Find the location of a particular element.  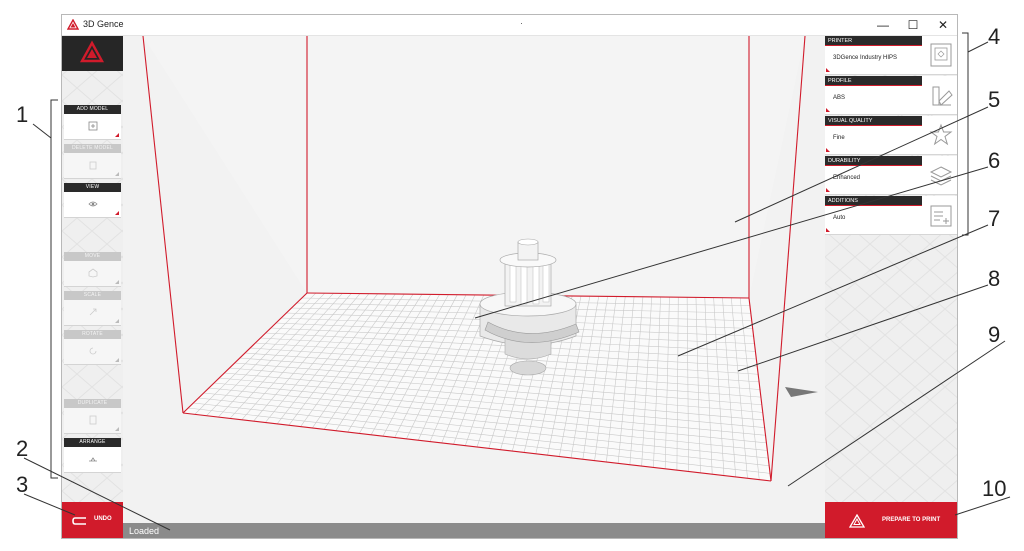

delete-model-button is located at coordinates (92, 166).